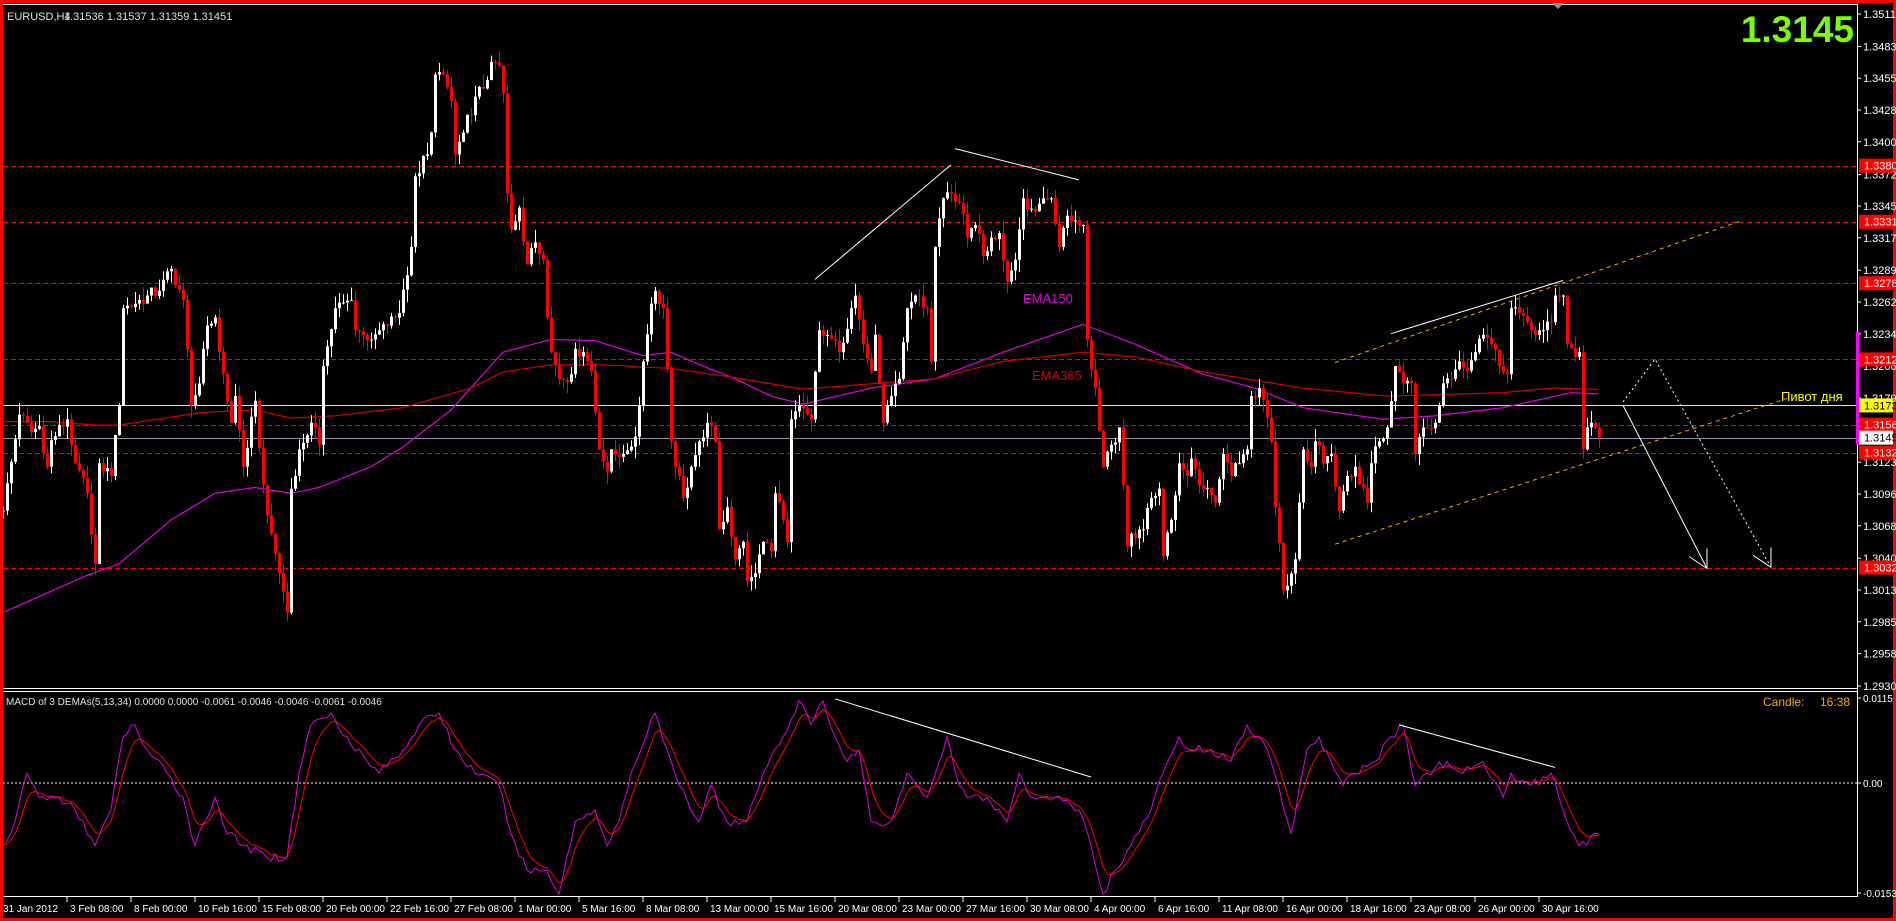 The height and width of the screenshot is (921, 1896). What do you see at coordinates (1879, 527) in the screenshot?
I see `price-tick-label: 1.30689` at bounding box center [1879, 527].